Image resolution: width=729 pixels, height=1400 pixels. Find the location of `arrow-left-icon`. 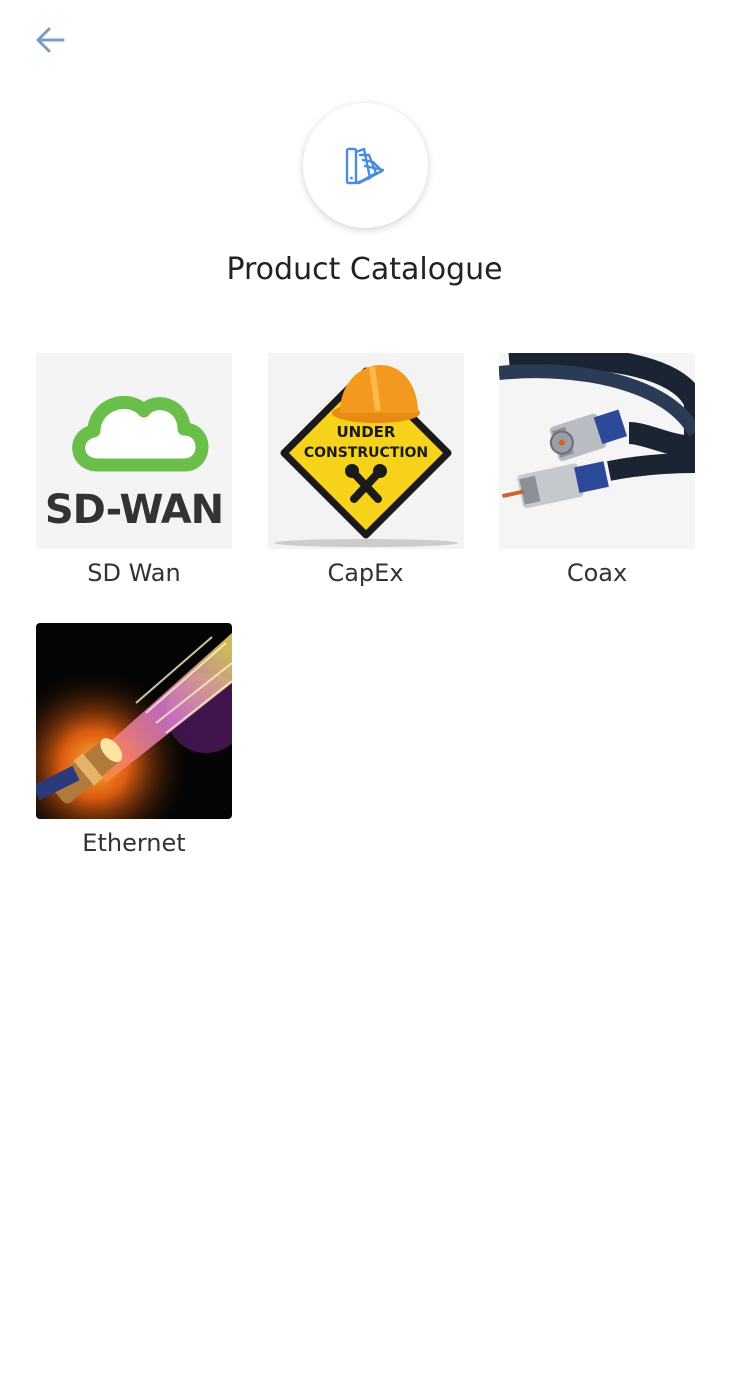

arrow-left-icon is located at coordinates (50, 40).